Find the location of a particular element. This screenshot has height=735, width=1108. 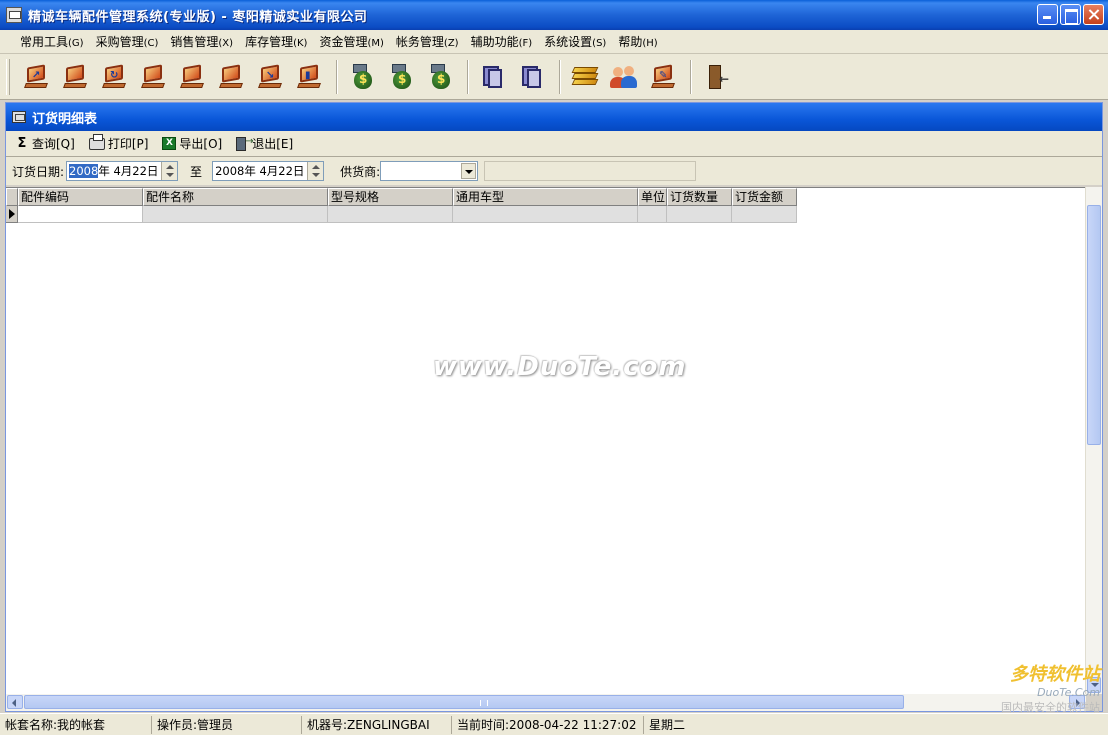

toolbar-button-8: ▮ is located at coordinates (309, 77).